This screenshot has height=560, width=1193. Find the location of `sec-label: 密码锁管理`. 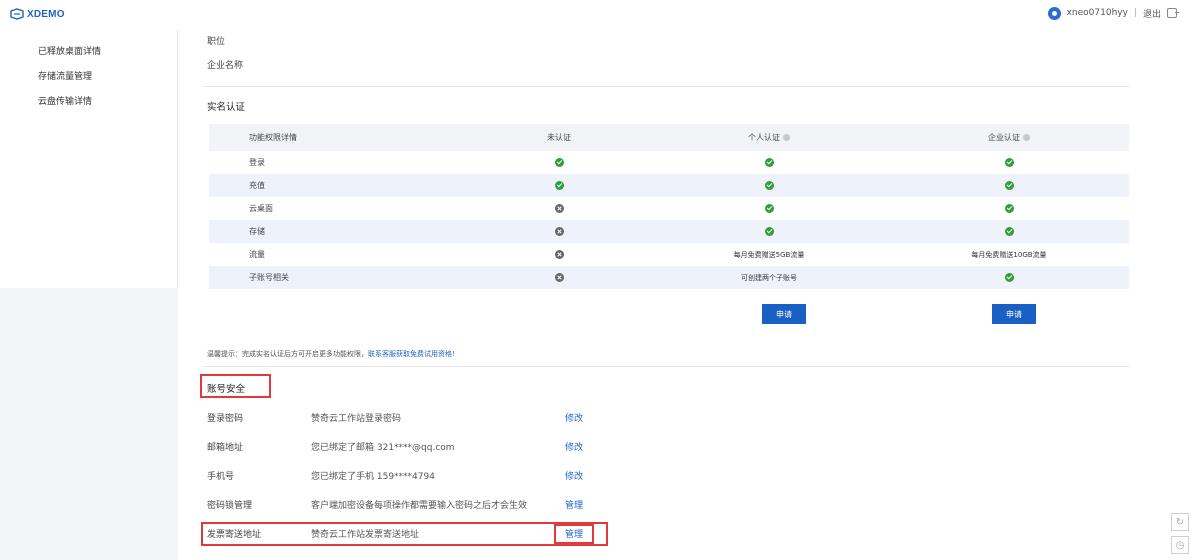

sec-label: 密码锁管理 is located at coordinates (230, 506).